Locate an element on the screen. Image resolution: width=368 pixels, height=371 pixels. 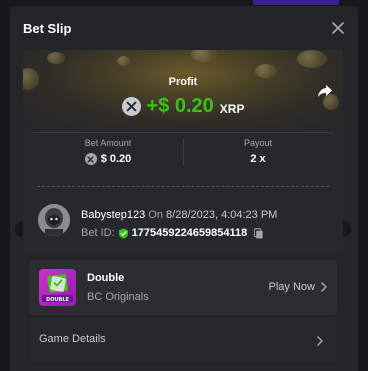
modal-header: Bet Slip is located at coordinates (184, 28).